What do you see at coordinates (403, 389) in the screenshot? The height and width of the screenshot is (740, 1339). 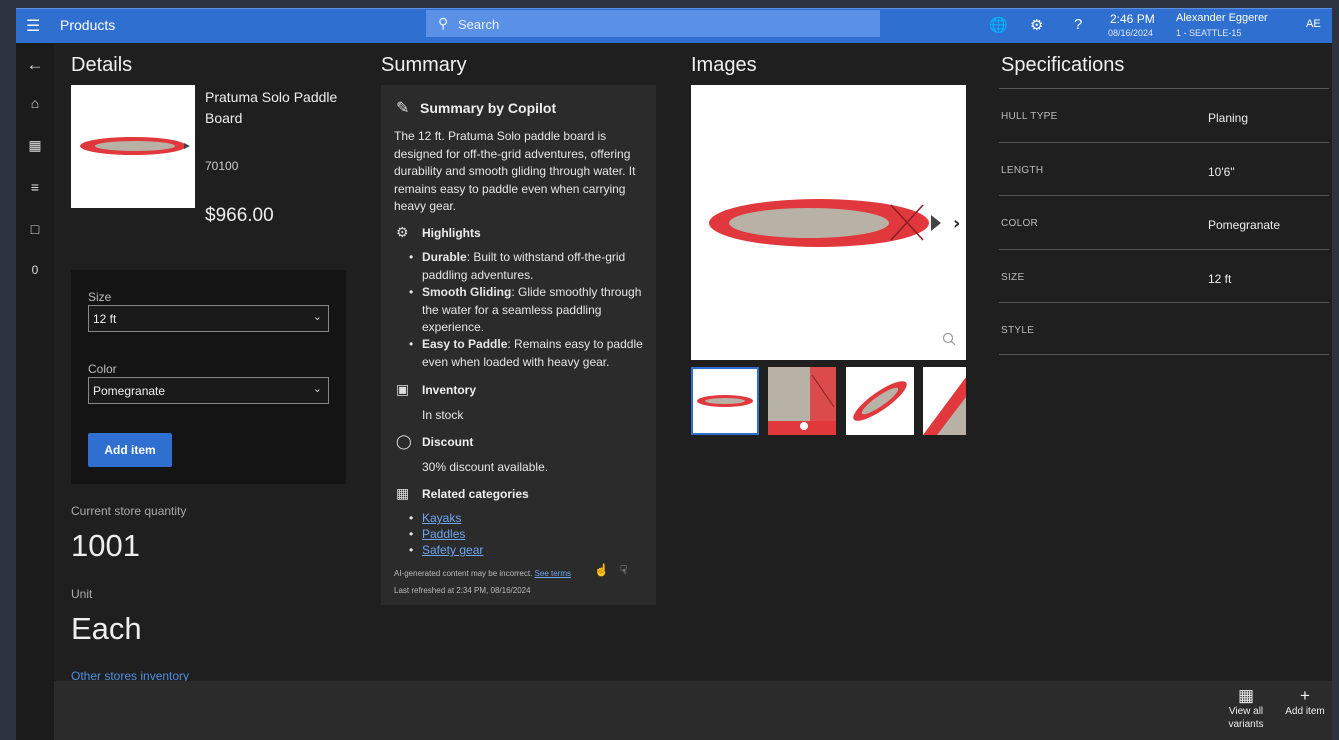 I see `box-icon: ▣` at bounding box center [403, 389].